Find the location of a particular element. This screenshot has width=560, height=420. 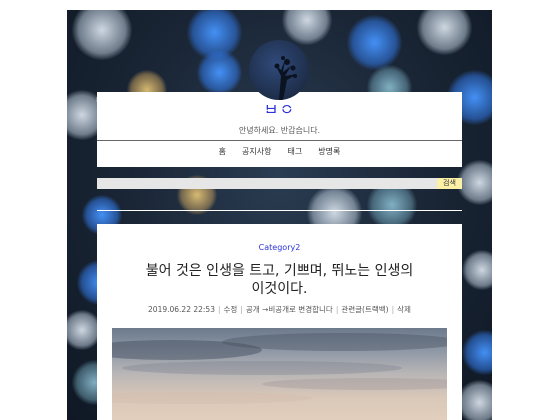

sky-clouds-image is located at coordinates (279, 368).